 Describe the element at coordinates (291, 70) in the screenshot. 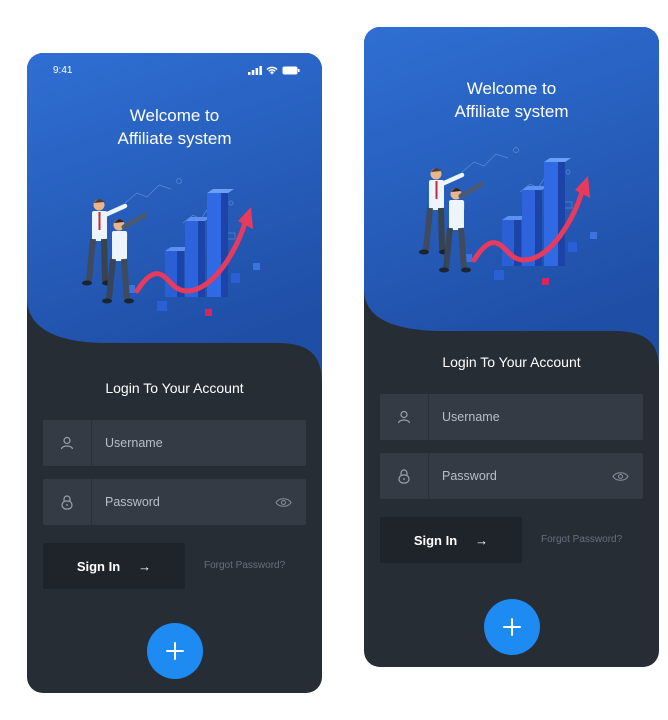

I see `battery-icon` at that location.